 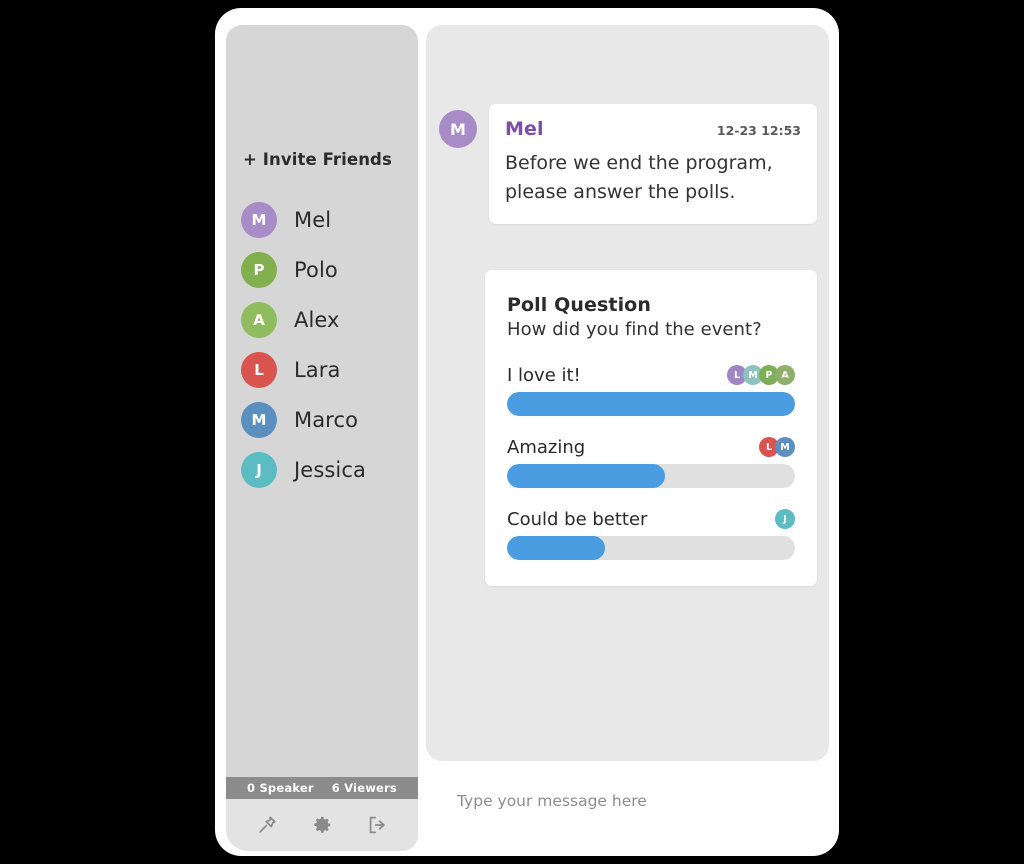 What do you see at coordinates (577, 519) in the screenshot?
I see `poll-option-label: Could be better` at bounding box center [577, 519].